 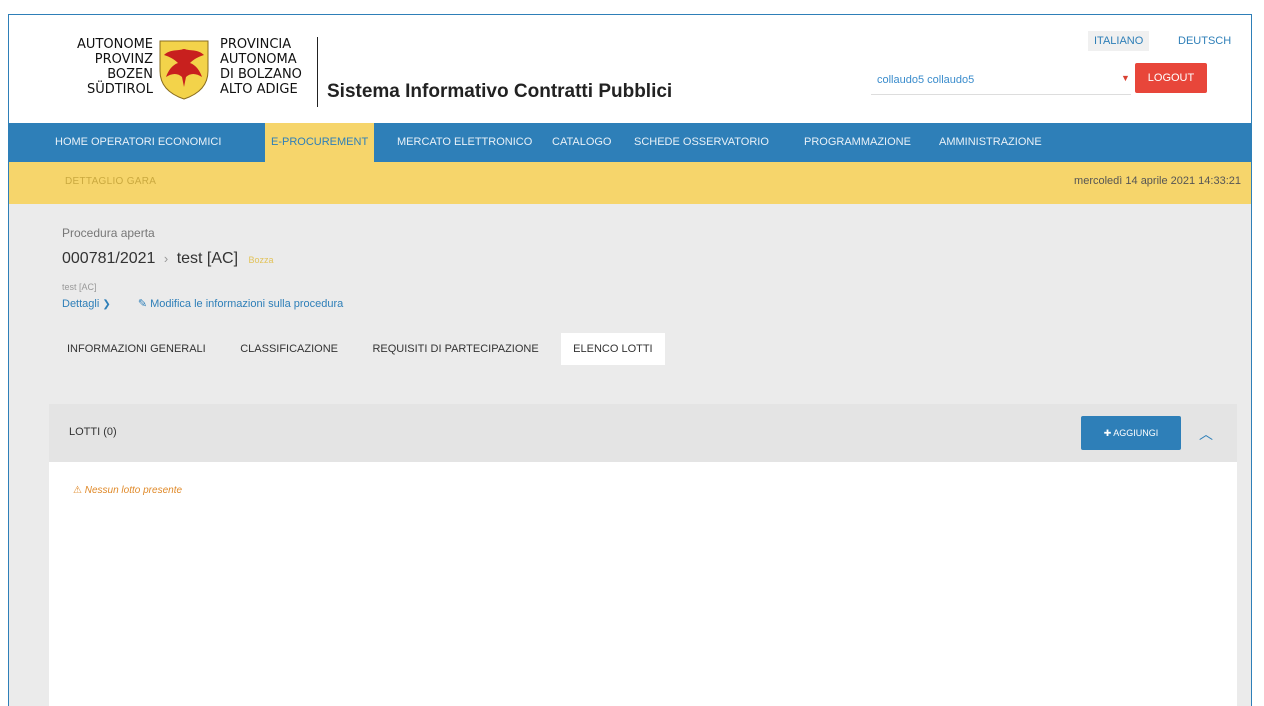 I want to click on lots-panel-header: LOTTI (0) ✚ AGGIUNGI ︿, so click(x=643, y=433).